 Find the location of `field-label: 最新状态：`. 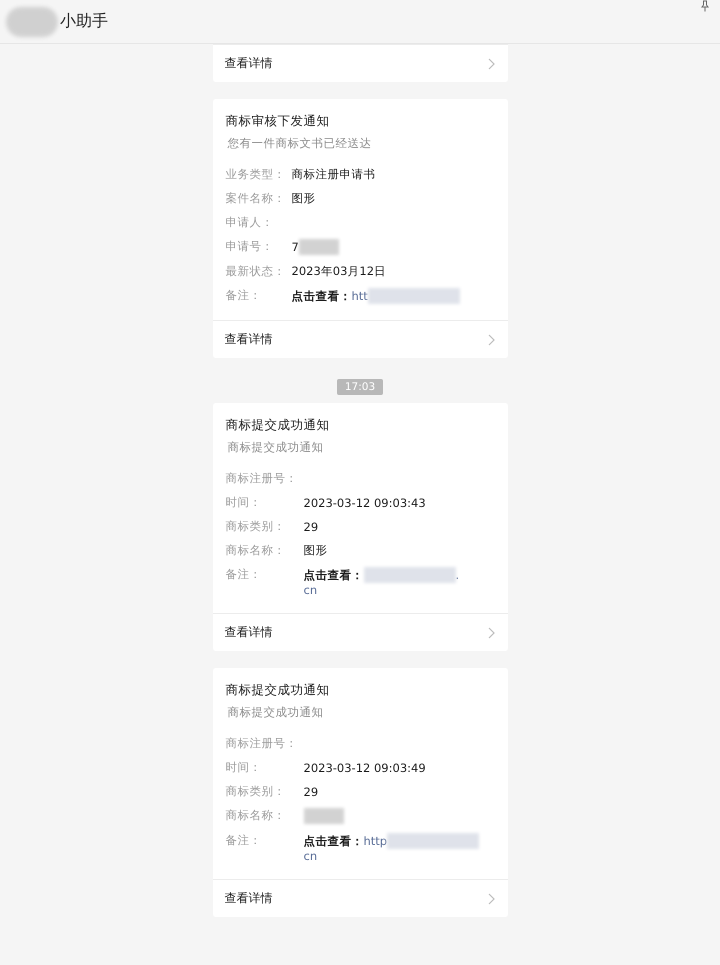

field-label: 最新状态： is located at coordinates (256, 271).